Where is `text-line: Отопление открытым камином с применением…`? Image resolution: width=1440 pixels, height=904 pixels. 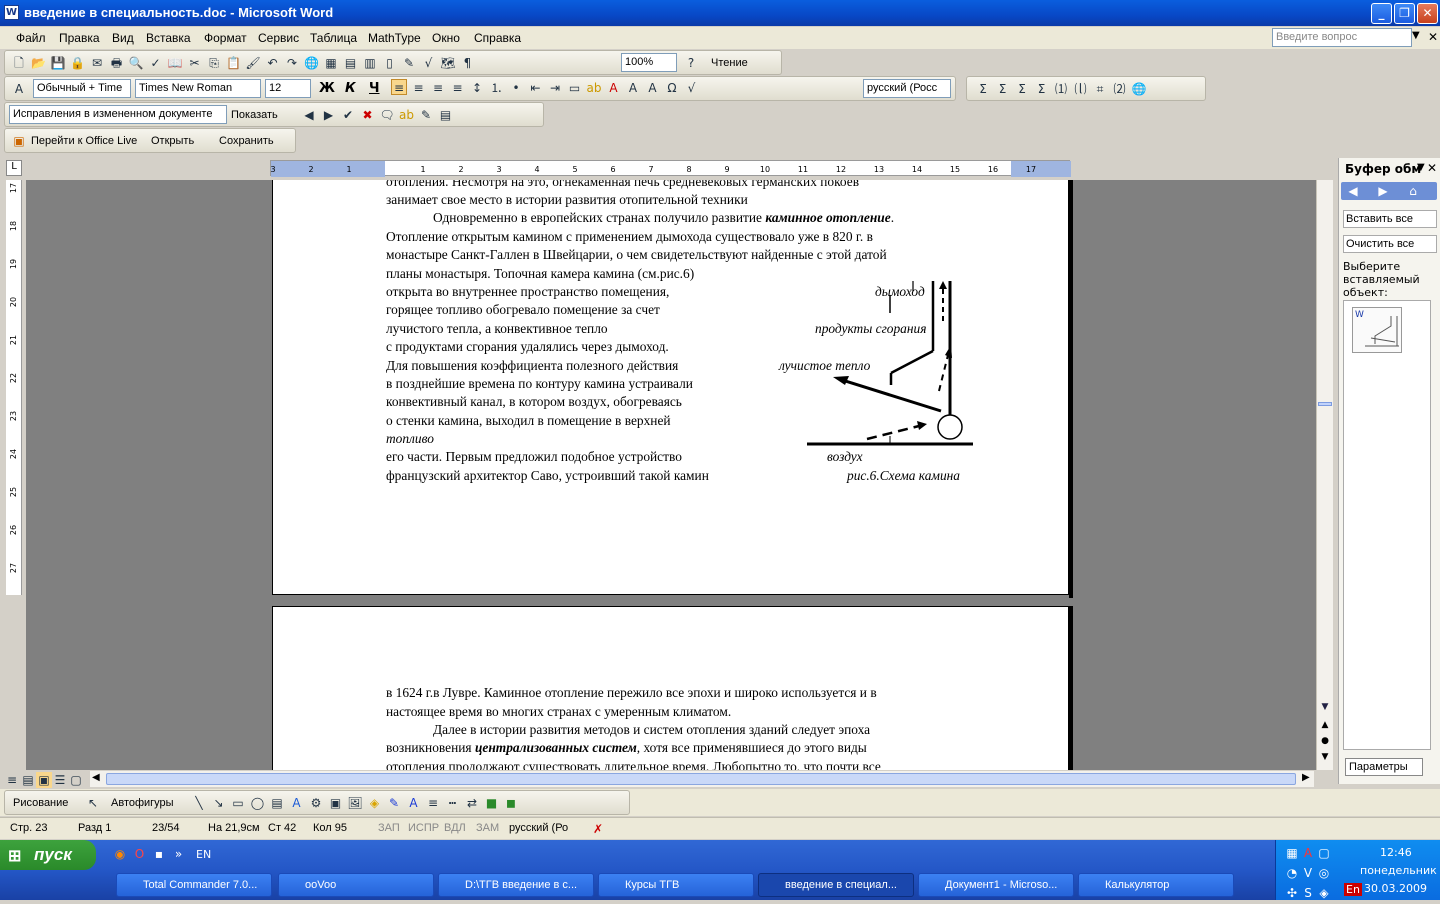
text-line: Отопление открытым камином с применением… is located at coordinates (629, 237).